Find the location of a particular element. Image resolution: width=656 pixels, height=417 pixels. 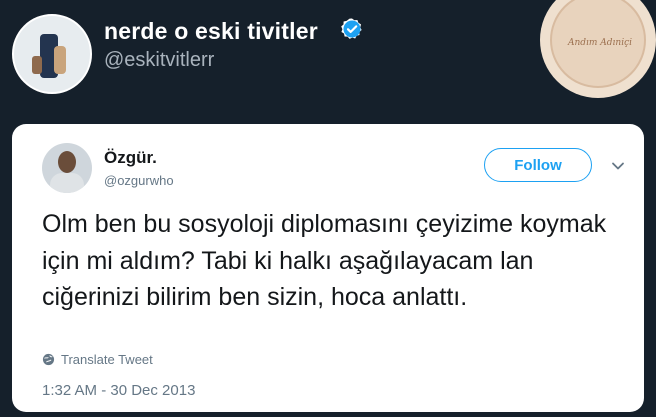

globe-icon is located at coordinates (48, 359).